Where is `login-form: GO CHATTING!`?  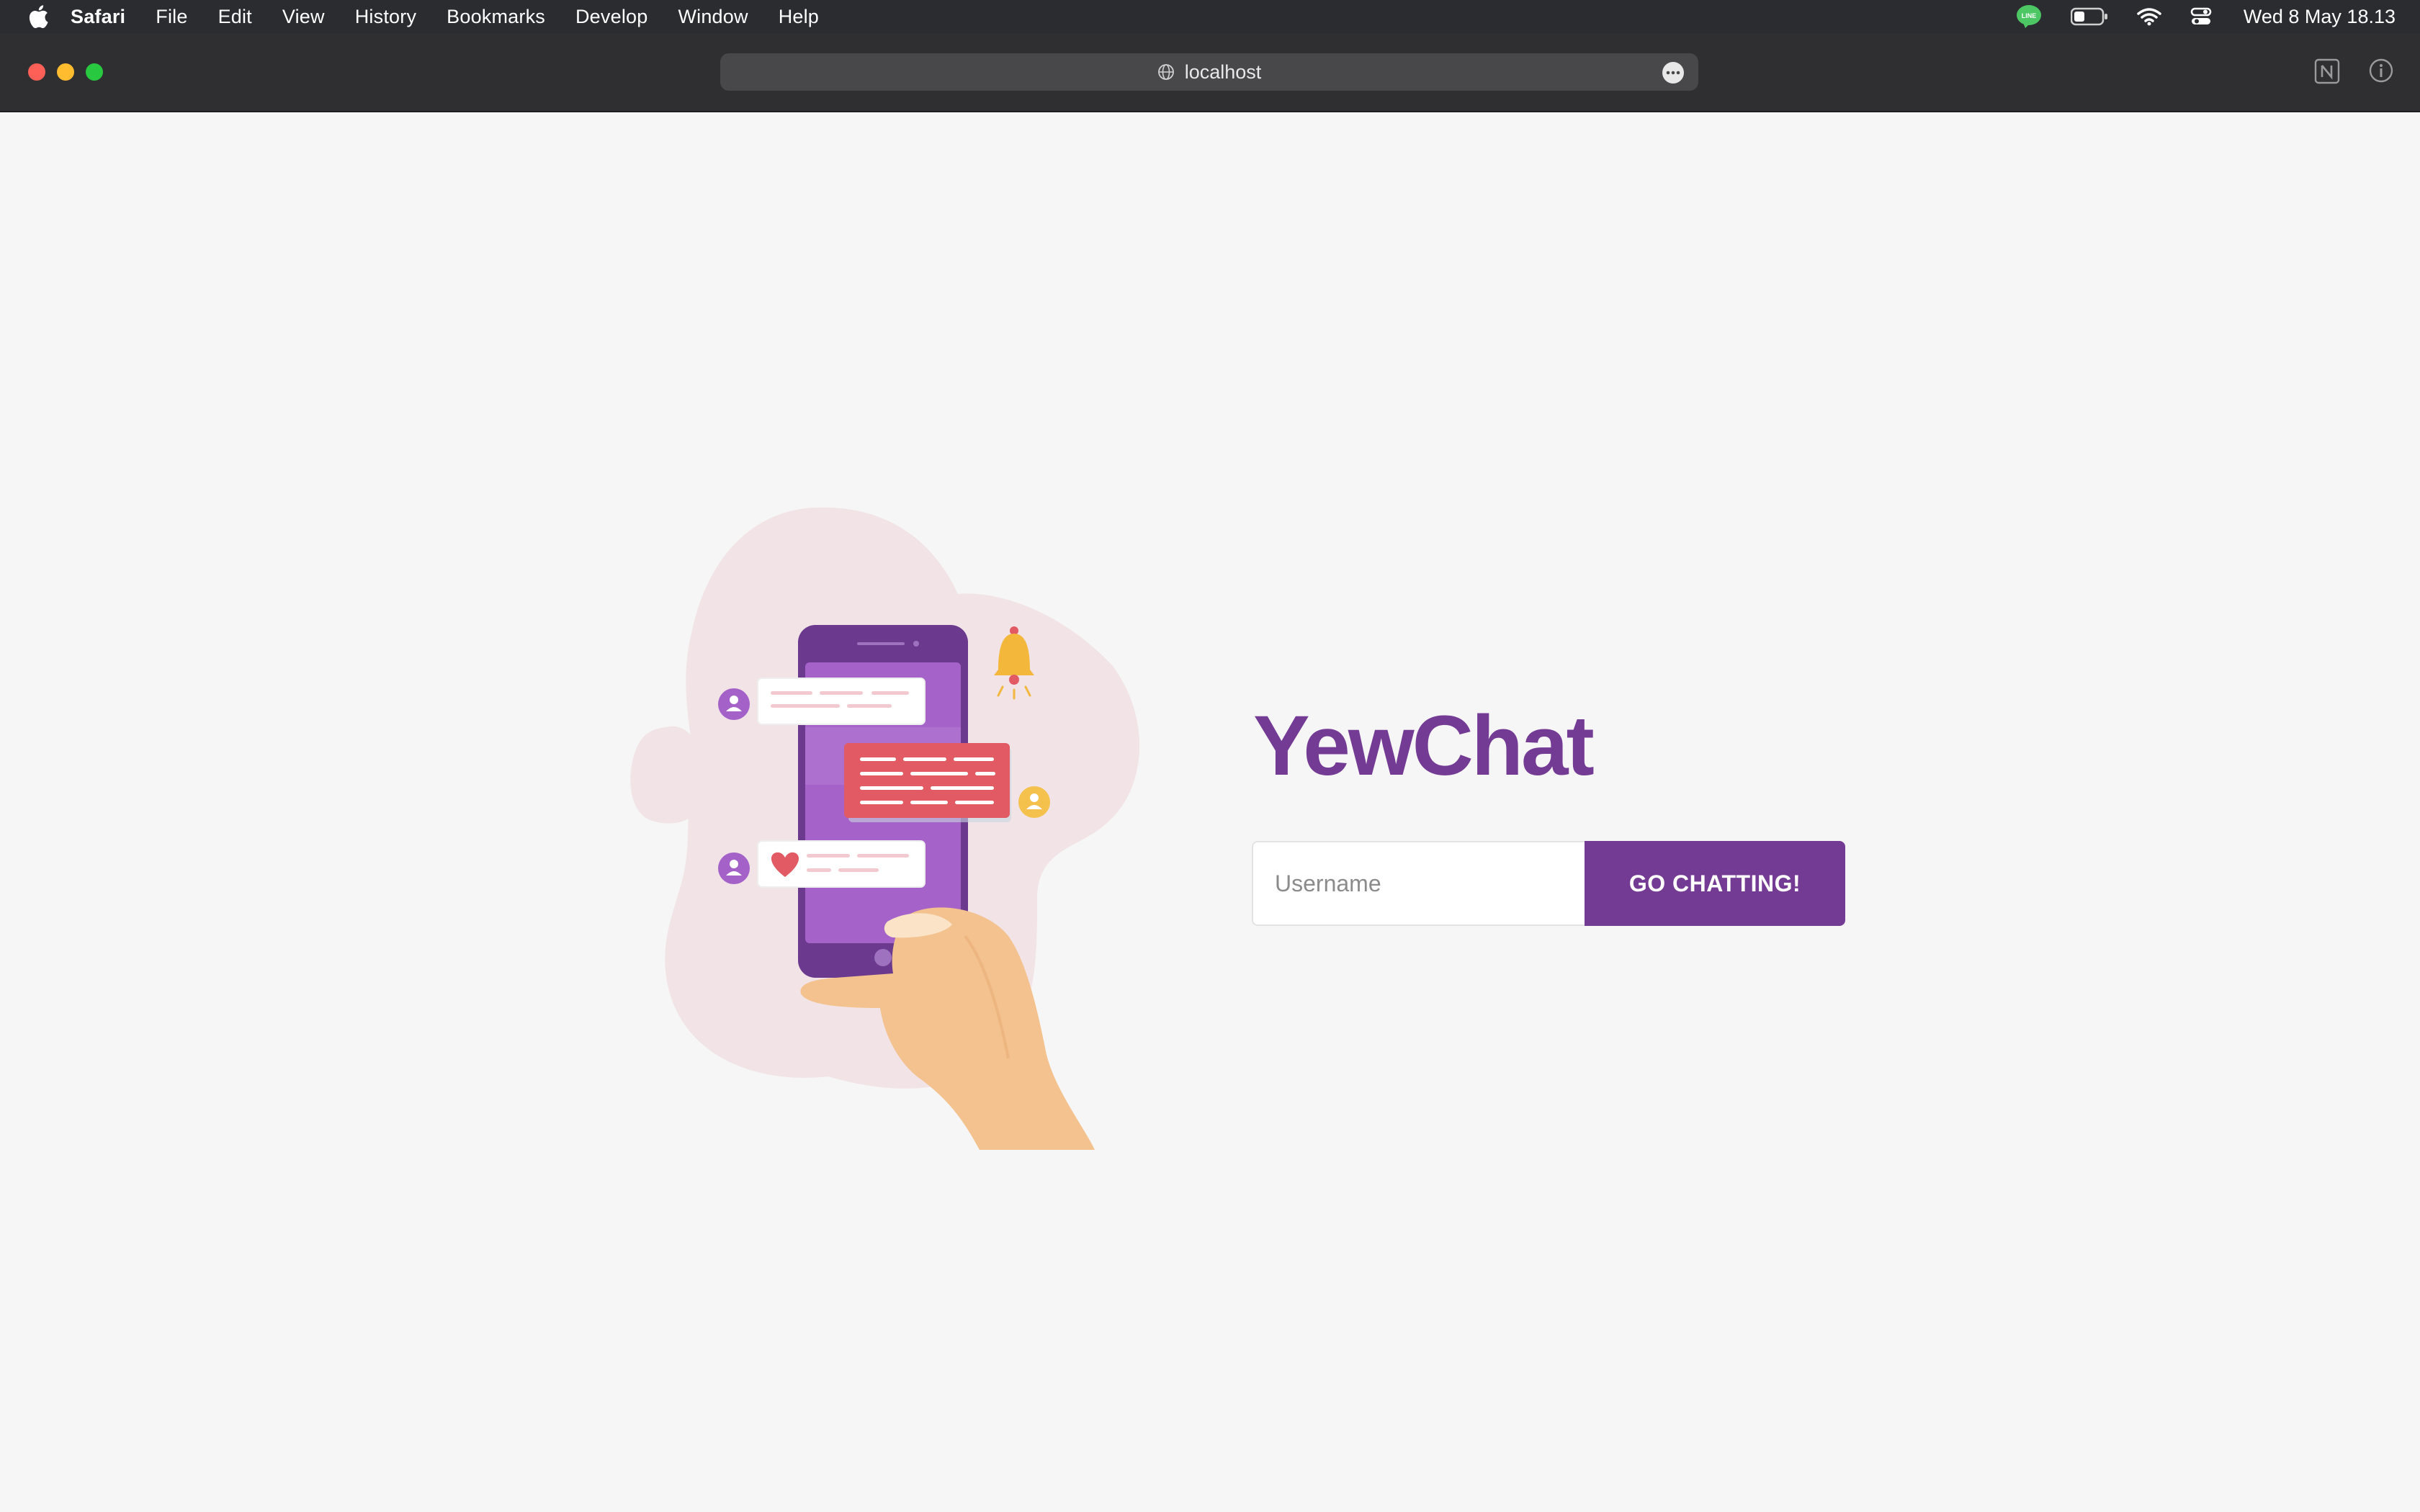 login-form: GO CHATTING! is located at coordinates (1548, 883).